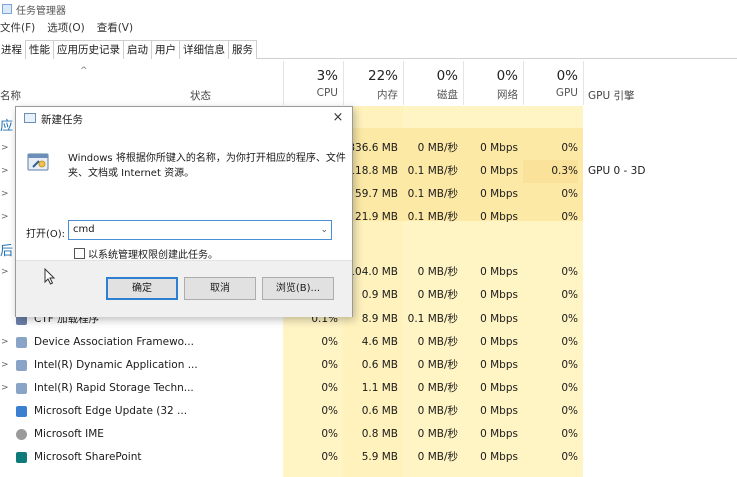  Describe the element at coordinates (50, 276) in the screenshot. I see `mouse-cursor-icon` at that location.